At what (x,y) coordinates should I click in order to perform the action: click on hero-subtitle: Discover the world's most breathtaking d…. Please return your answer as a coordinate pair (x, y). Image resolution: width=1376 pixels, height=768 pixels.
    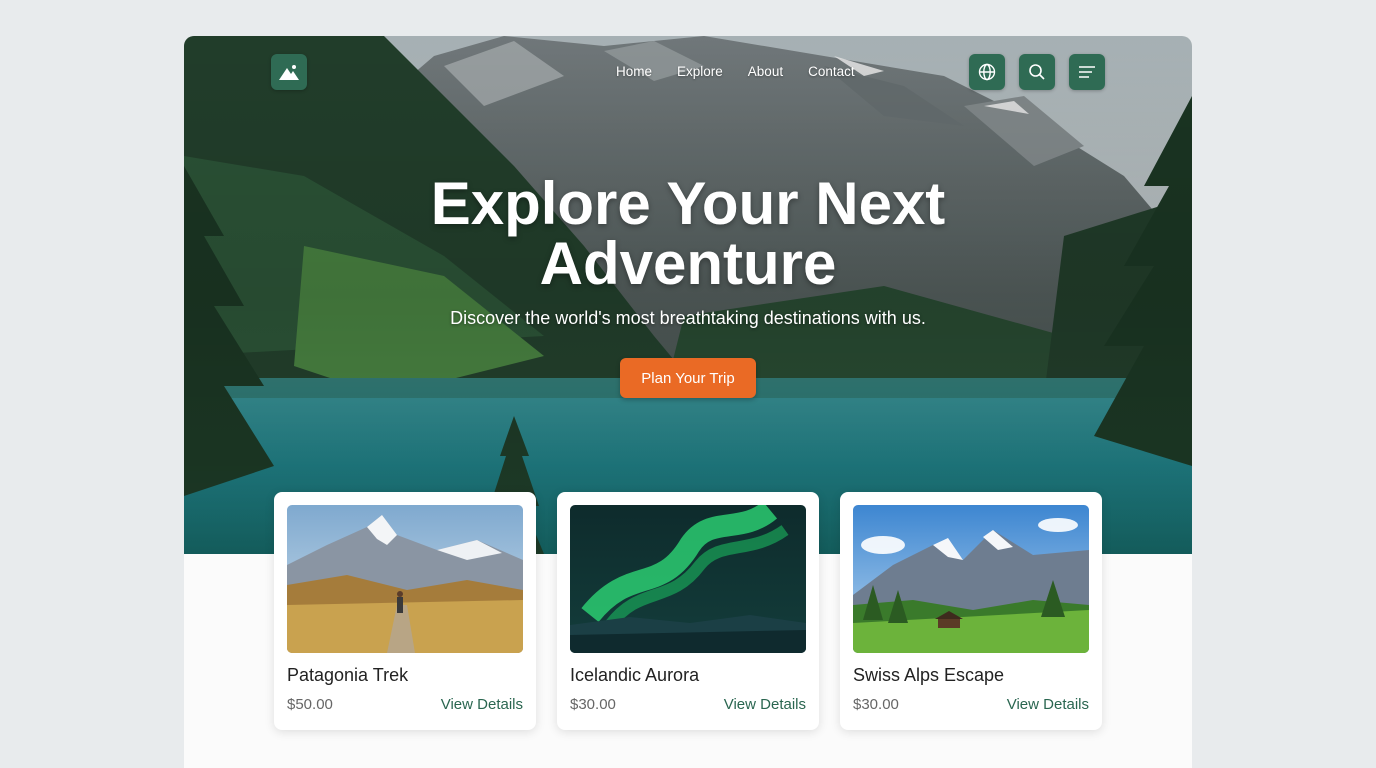
    Looking at the image, I should click on (688, 318).